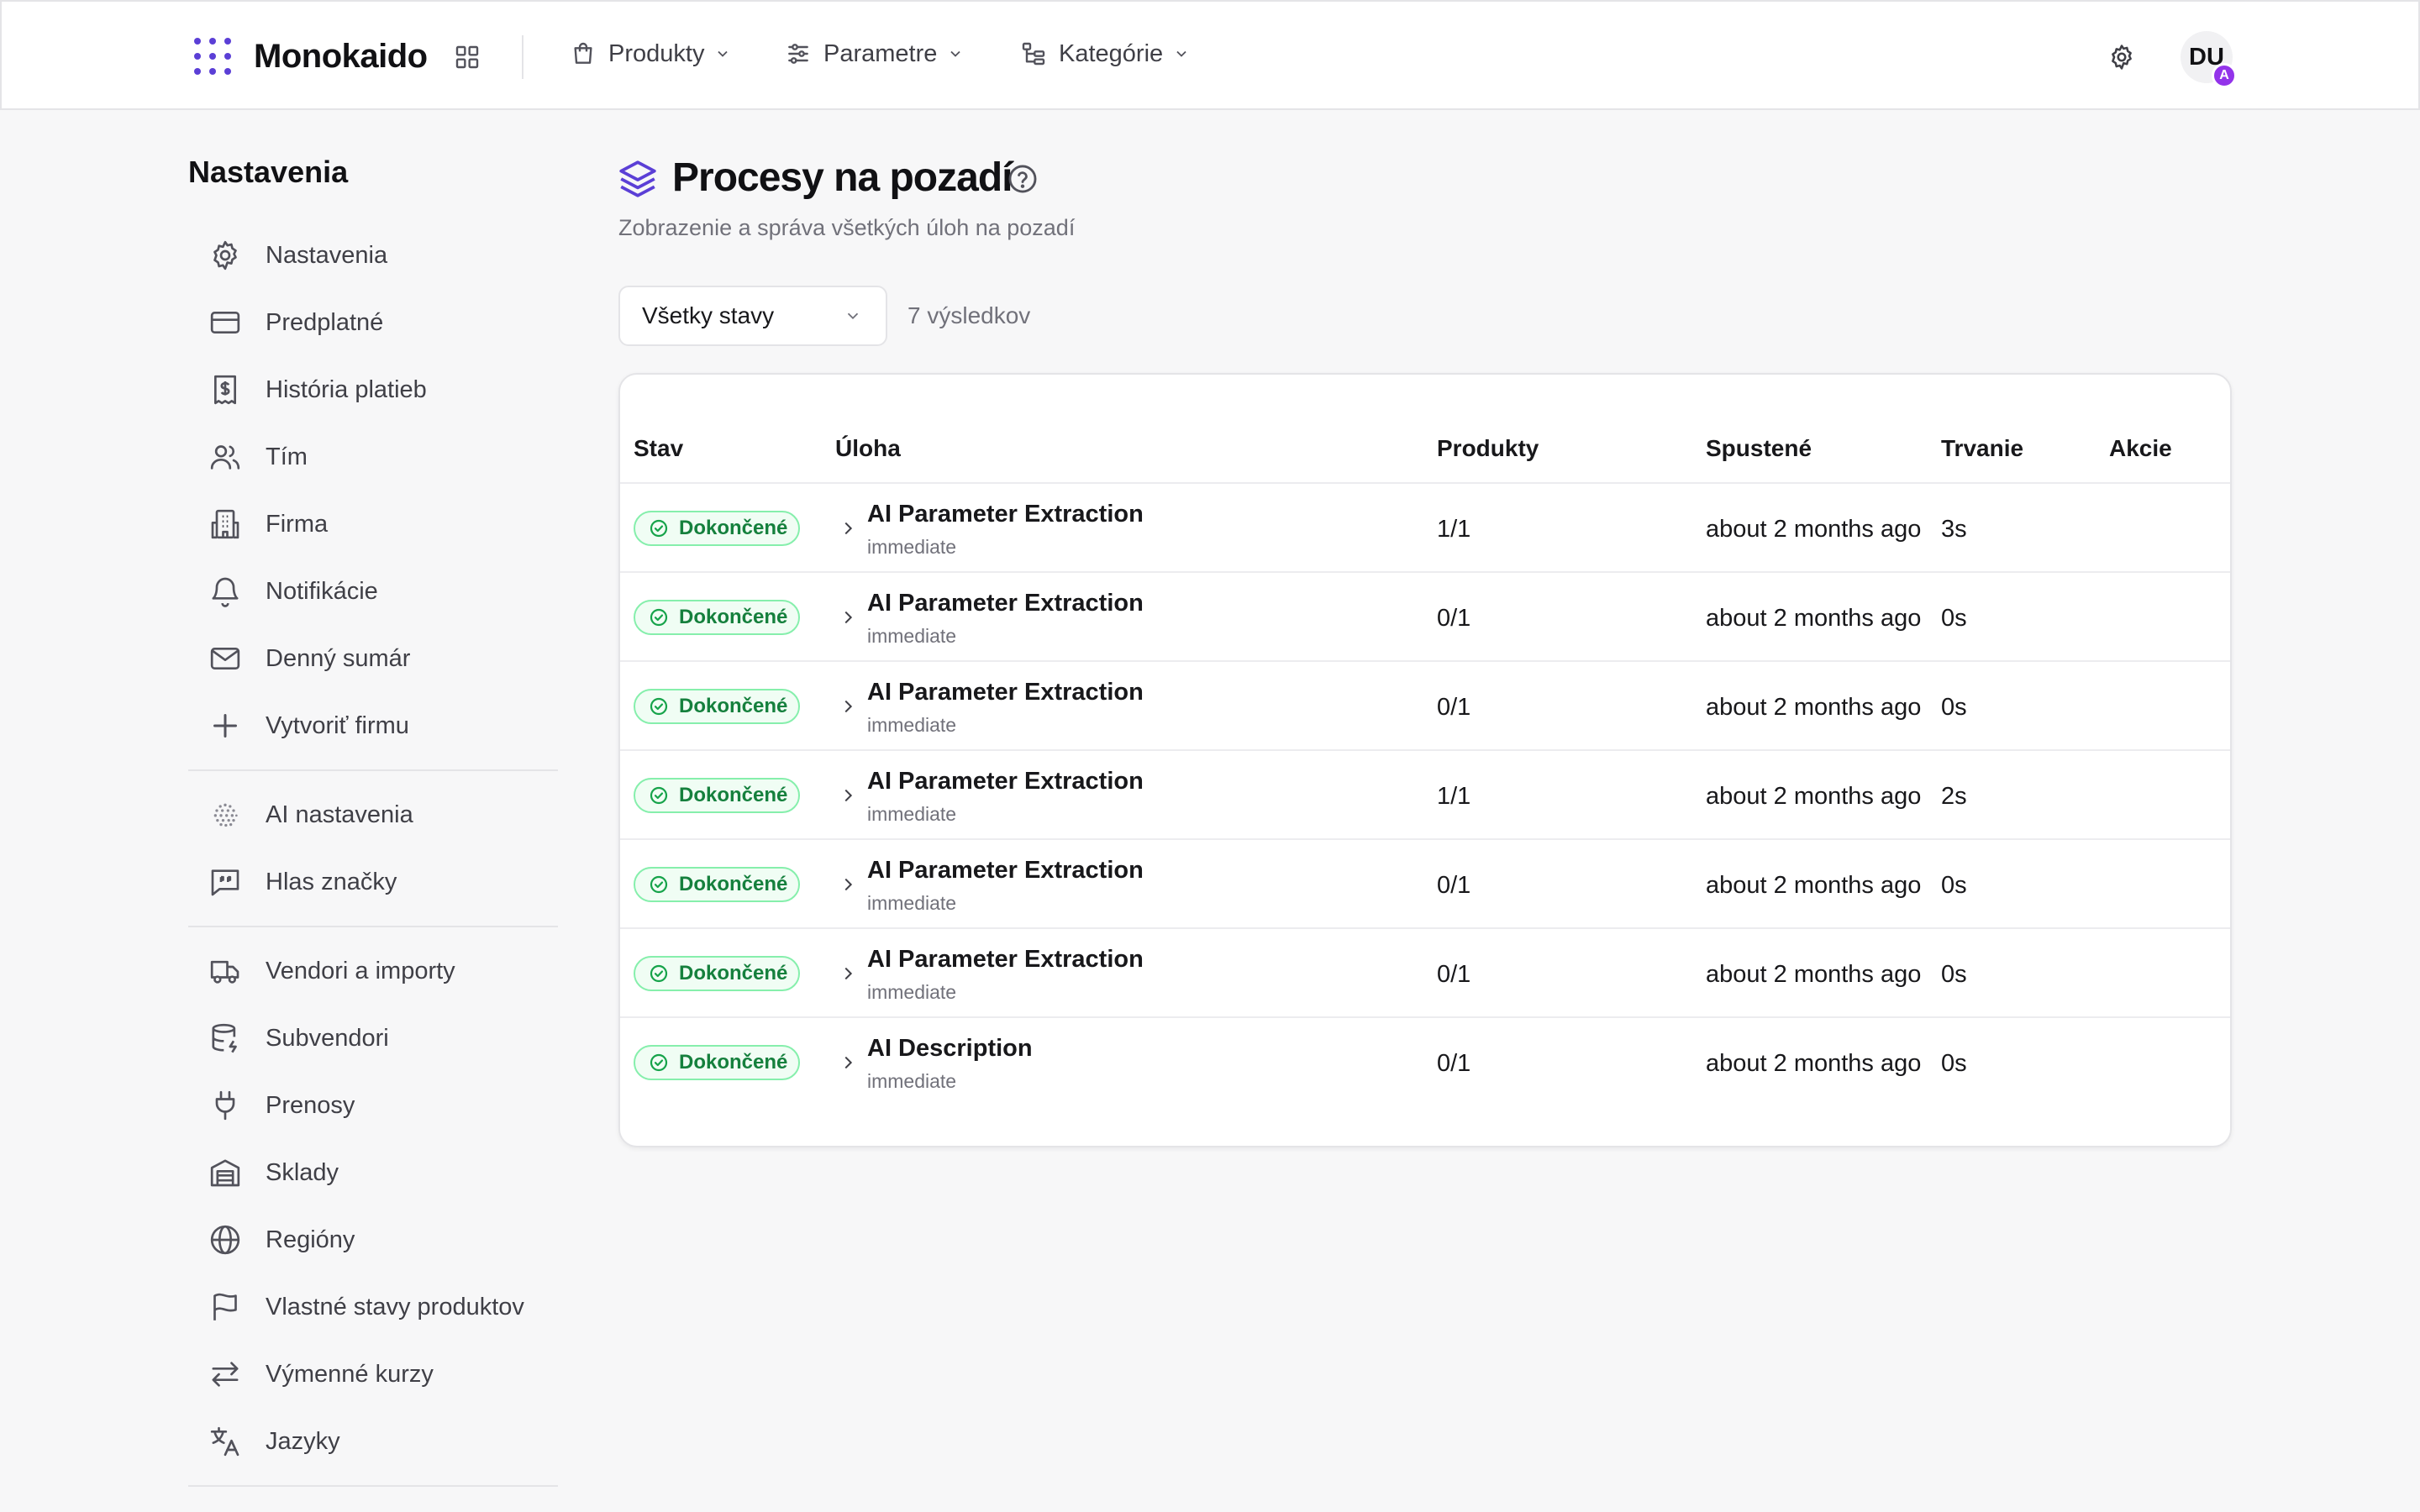 The height and width of the screenshot is (1512, 2420). I want to click on sidebar-item-label: AI nastavenia, so click(339, 814).